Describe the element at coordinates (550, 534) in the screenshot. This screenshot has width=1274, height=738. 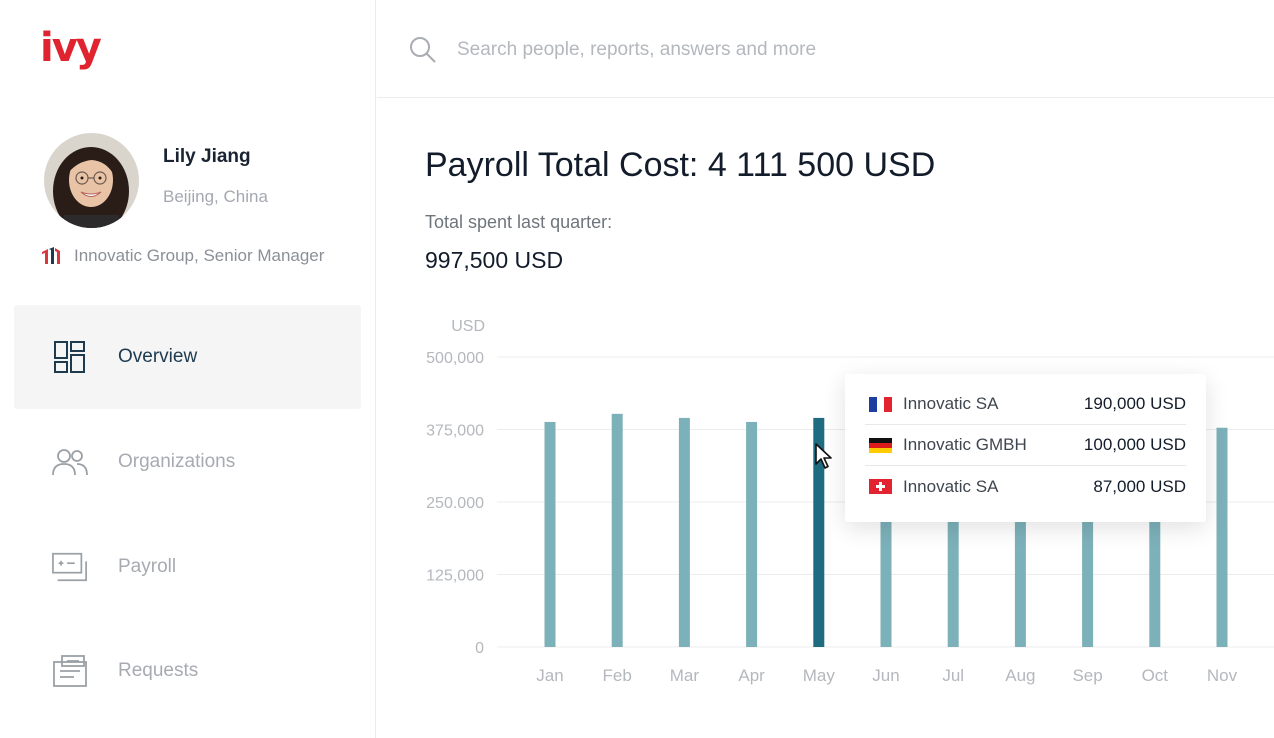
I see `bar-jan` at that location.